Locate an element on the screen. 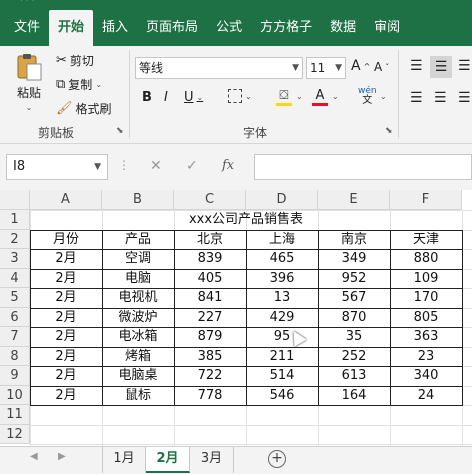 The image size is (472, 474). table-cell: 电脑 is located at coordinates (138, 279).